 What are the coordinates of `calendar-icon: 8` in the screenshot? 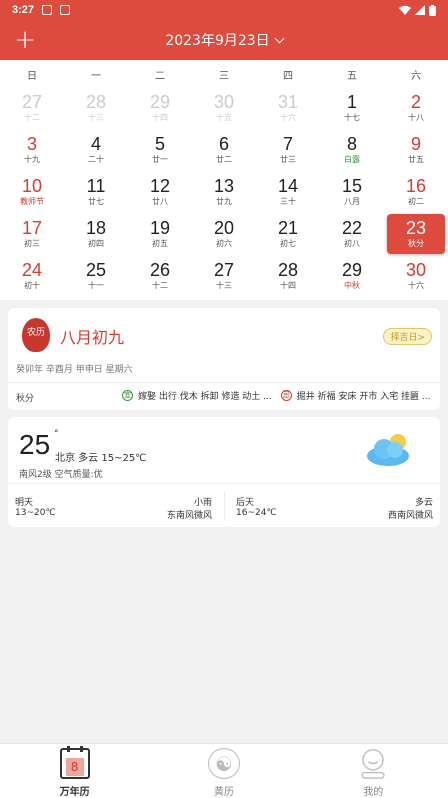 It's located at (74, 762).